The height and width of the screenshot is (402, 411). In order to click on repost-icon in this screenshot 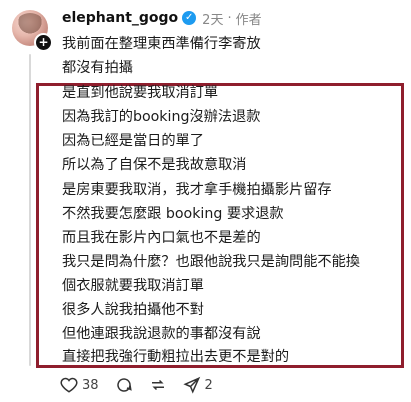, I will do `click(157, 385)`.